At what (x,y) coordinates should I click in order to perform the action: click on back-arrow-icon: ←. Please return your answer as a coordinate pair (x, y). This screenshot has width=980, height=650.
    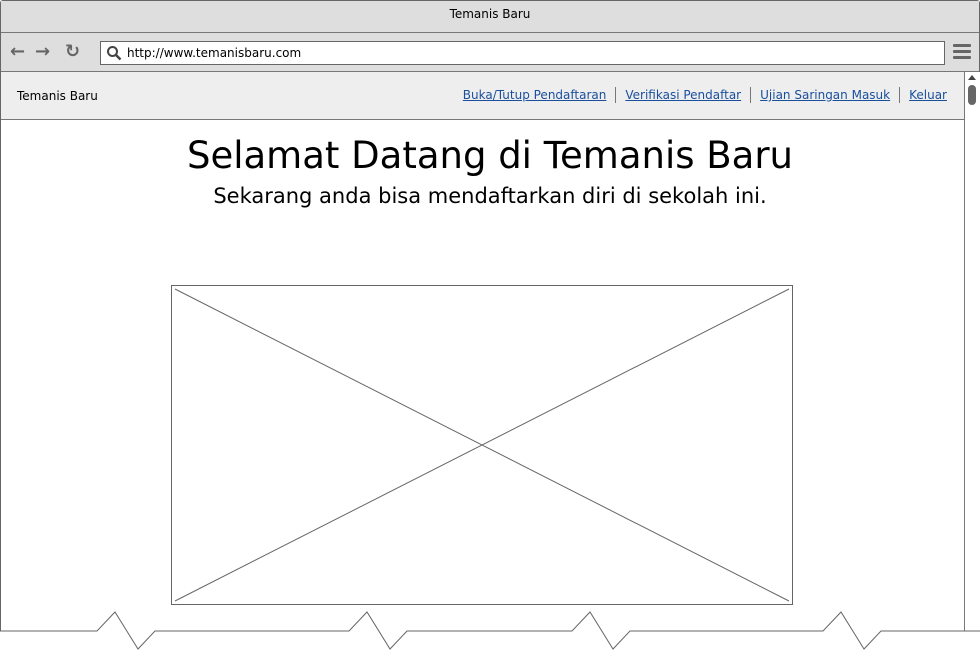
    Looking at the image, I should click on (17, 52).